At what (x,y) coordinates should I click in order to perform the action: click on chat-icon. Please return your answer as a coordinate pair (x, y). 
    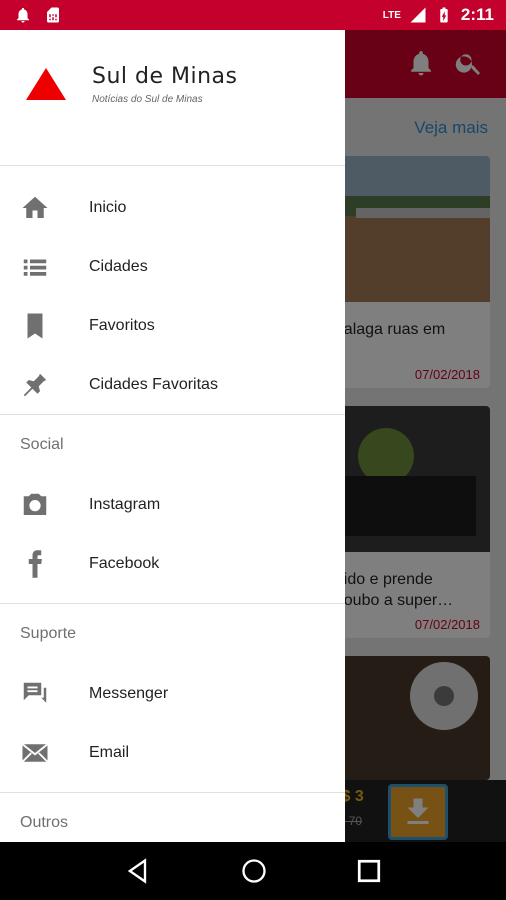
    Looking at the image, I should click on (35, 694).